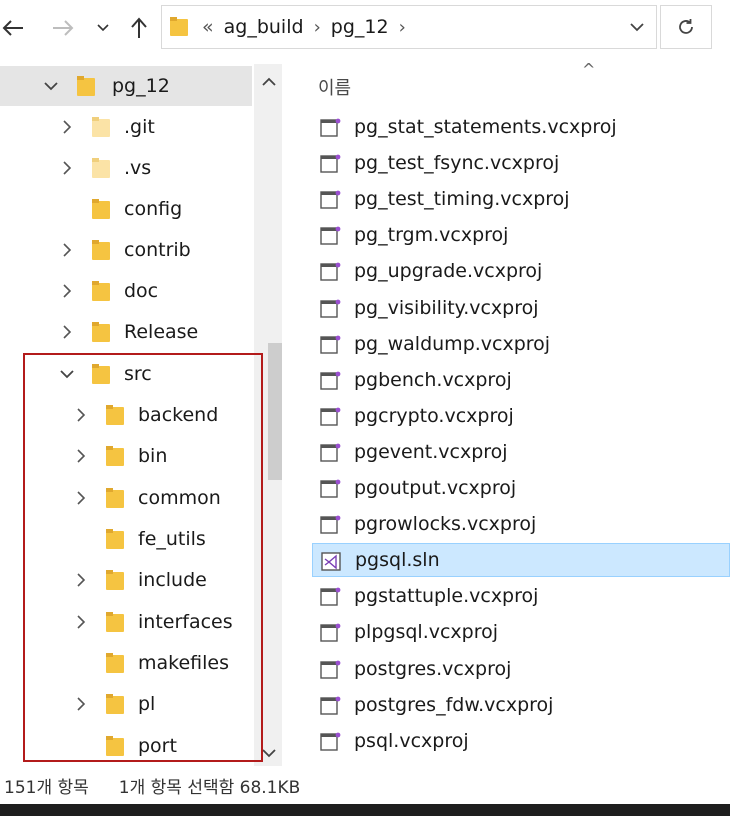 The width and height of the screenshot is (730, 816). What do you see at coordinates (521, 632) in the screenshot?
I see `file-row: plpgsql.vcxproj` at bounding box center [521, 632].